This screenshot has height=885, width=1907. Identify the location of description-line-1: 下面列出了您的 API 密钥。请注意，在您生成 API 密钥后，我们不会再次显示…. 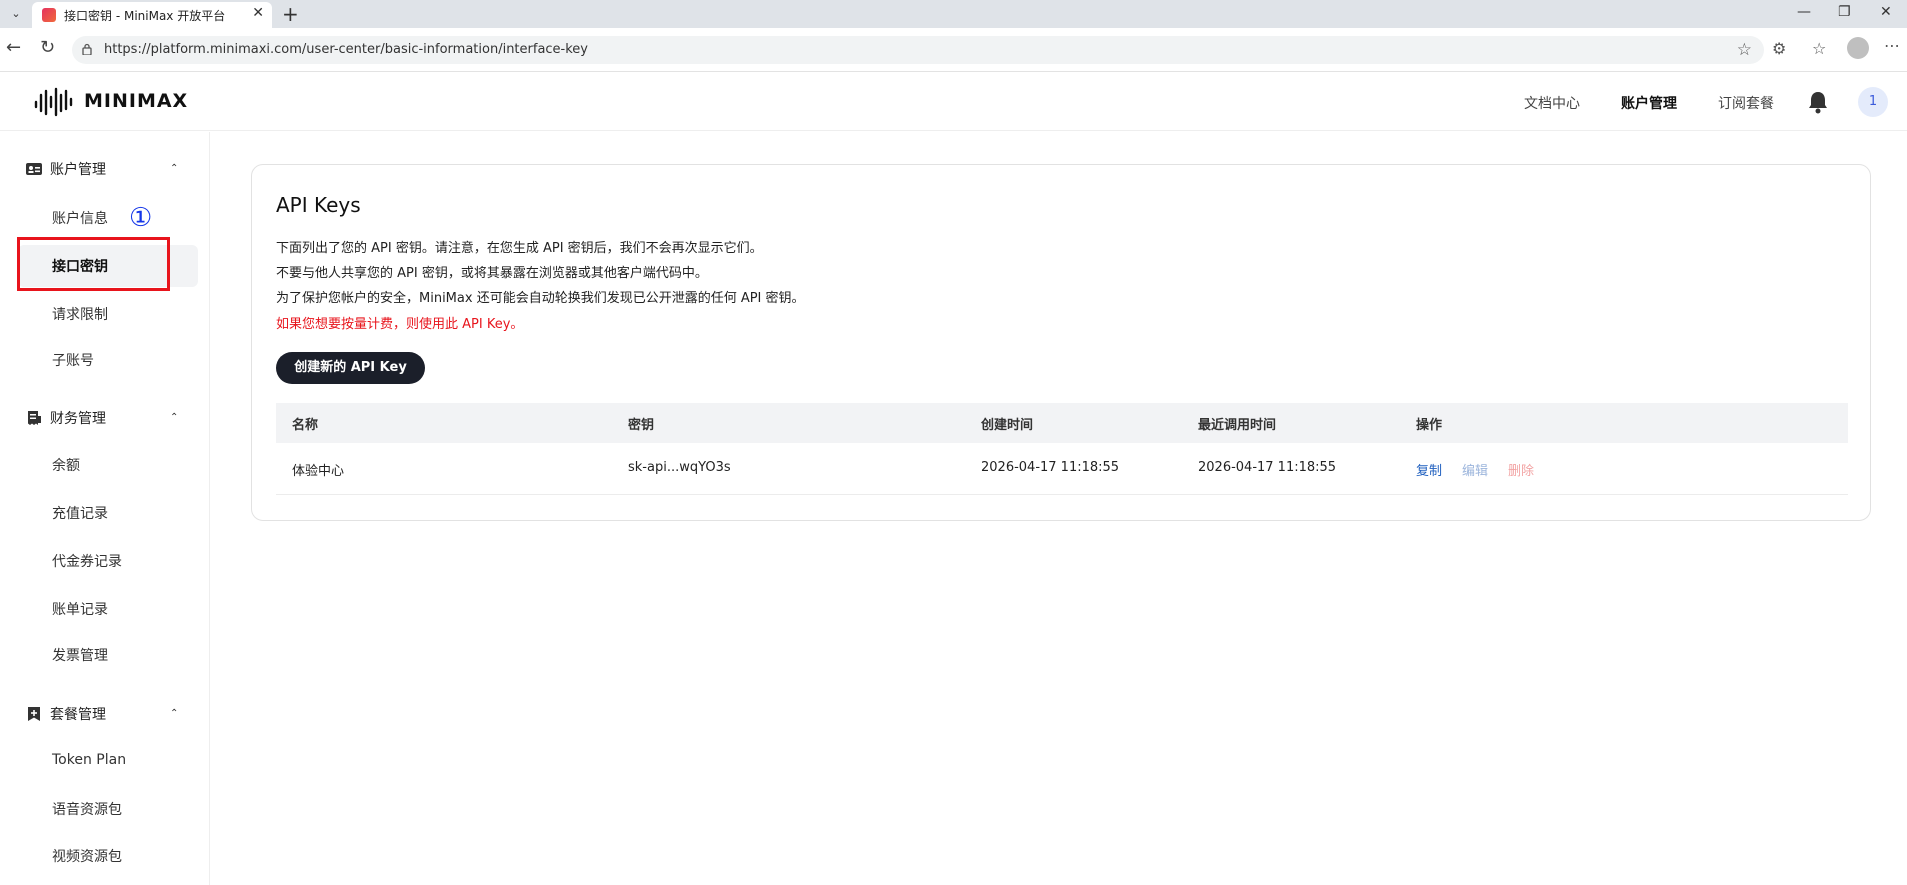
(519, 248).